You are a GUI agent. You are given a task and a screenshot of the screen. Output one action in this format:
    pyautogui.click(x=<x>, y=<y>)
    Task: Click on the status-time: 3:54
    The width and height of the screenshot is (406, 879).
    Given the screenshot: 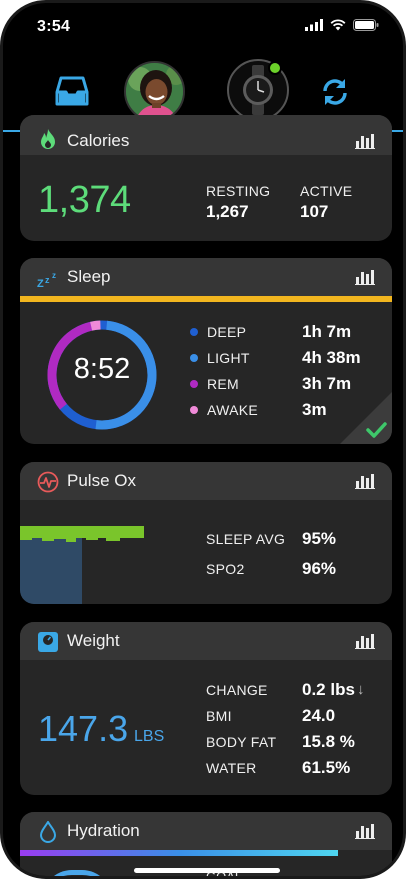 What is the action you would take?
    pyautogui.click(x=54, y=26)
    